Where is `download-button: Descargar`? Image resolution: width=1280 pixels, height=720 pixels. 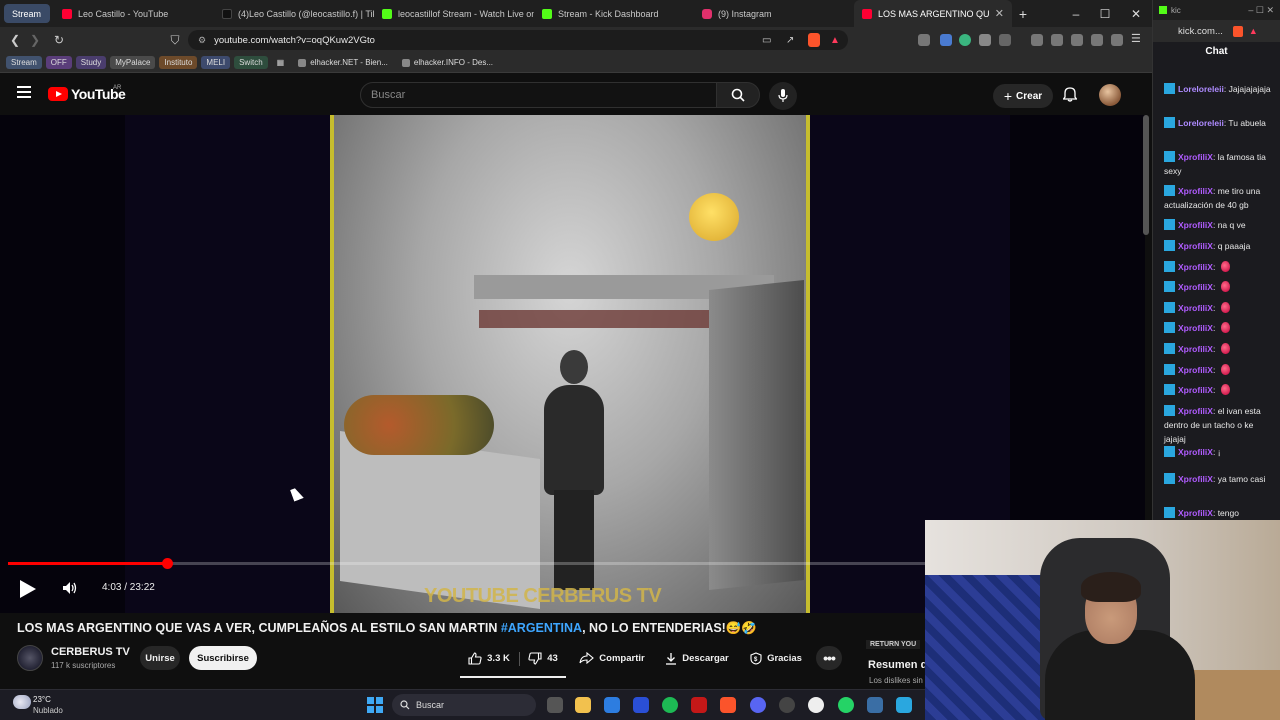 download-button: Descargar is located at coordinates (697, 658).